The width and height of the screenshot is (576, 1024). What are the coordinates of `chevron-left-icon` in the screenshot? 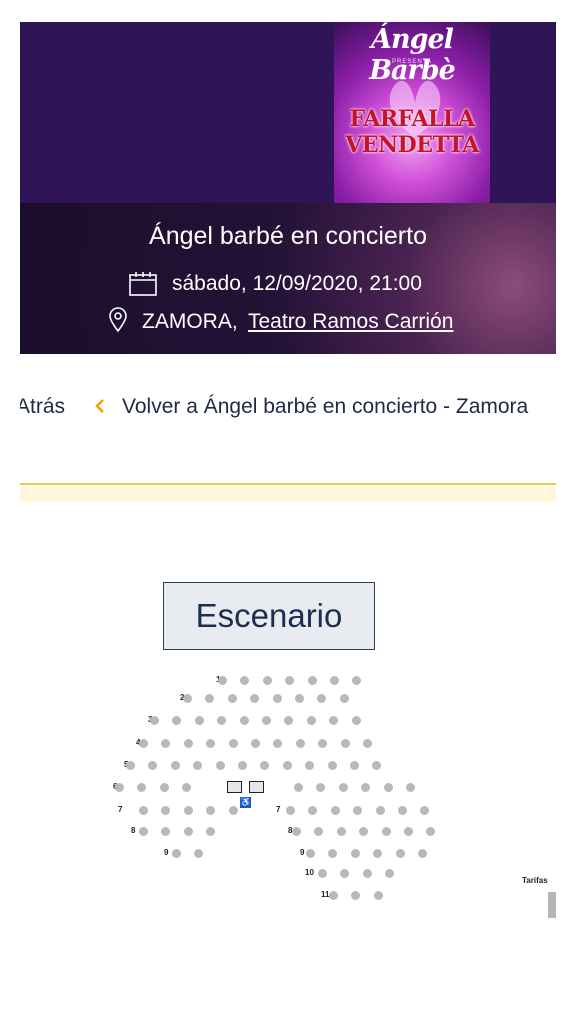 It's located at (100, 406).